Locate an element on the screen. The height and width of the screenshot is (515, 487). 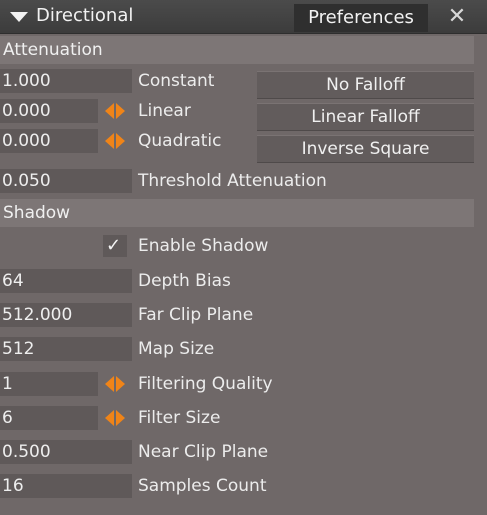
threshold-attenuation-field: 0.050 is located at coordinates (66, 181).